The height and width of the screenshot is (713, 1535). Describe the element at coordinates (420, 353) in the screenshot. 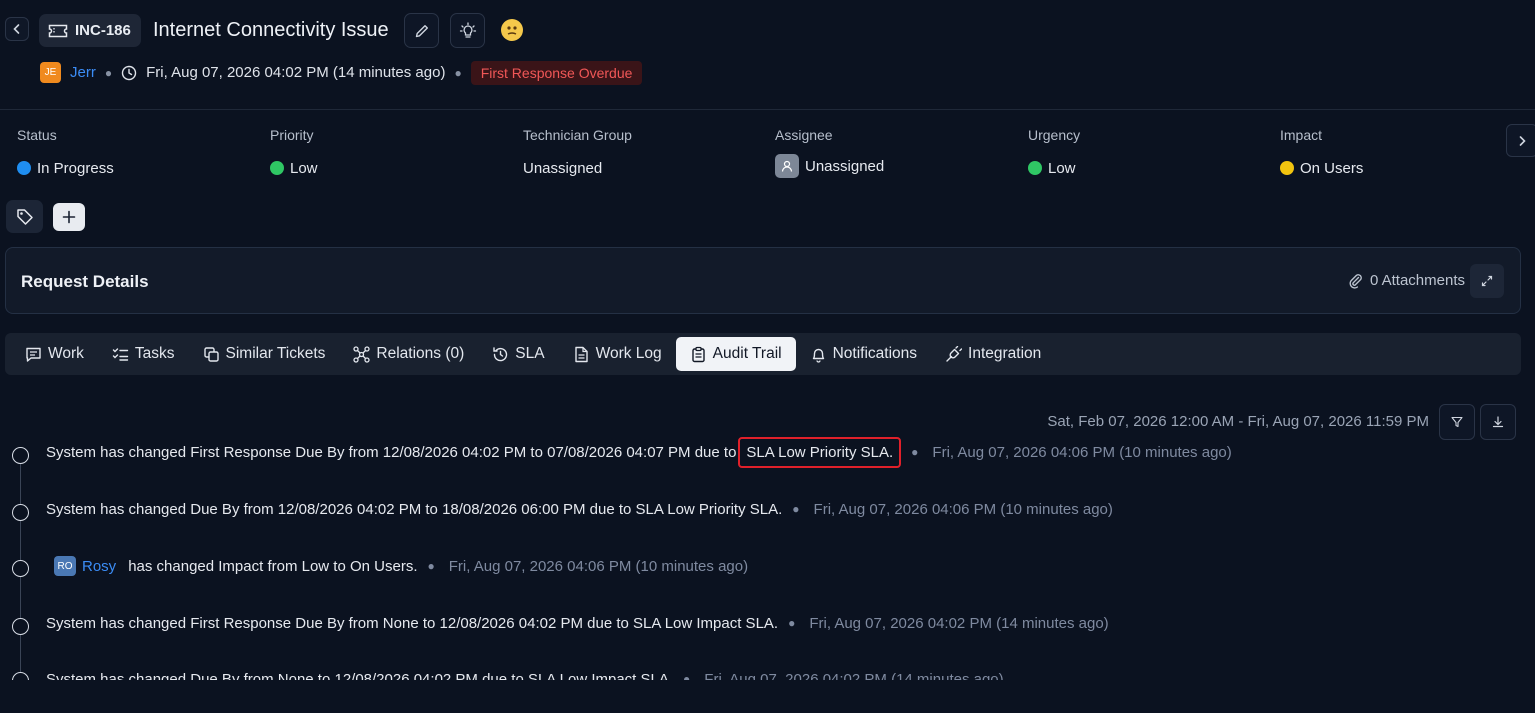

I see `tab-label: Relations (0)` at that location.